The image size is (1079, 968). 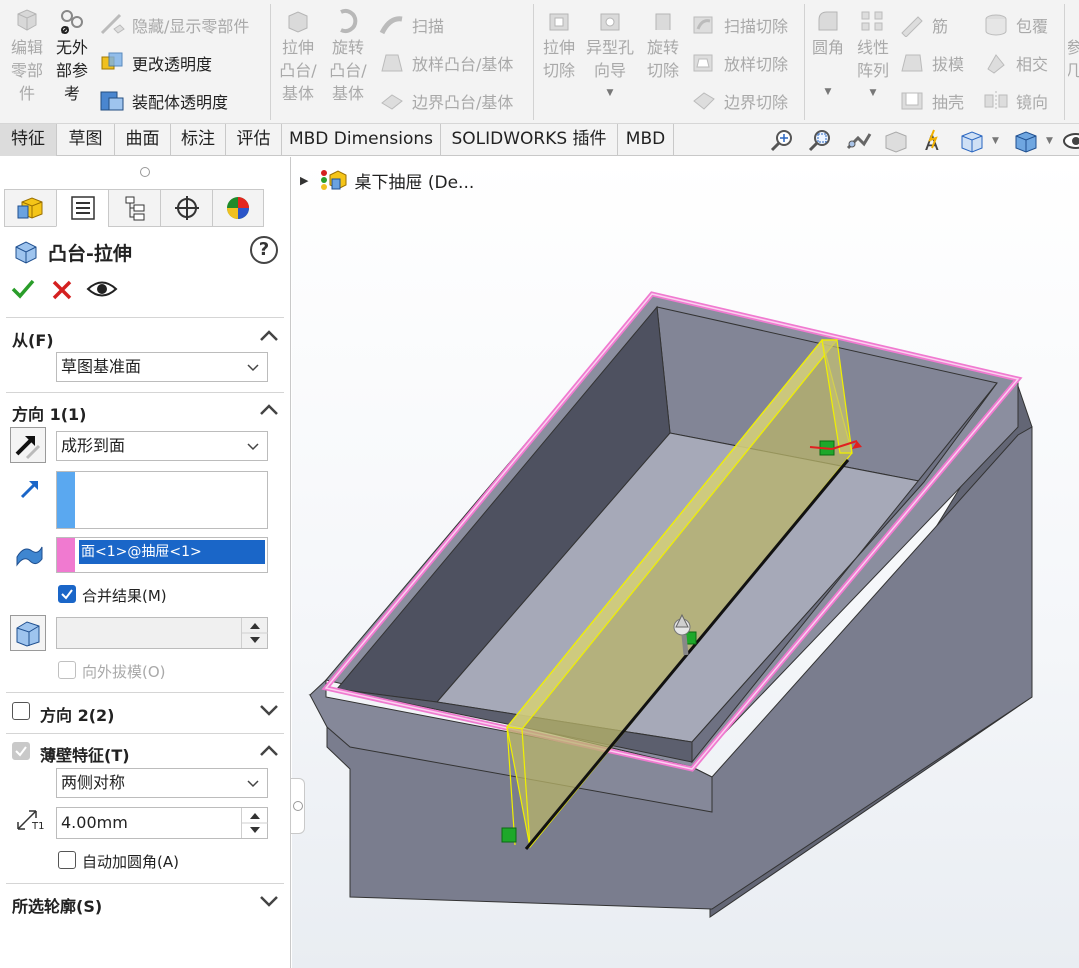 What do you see at coordinates (646, 140) in the screenshot?
I see `tab-mbd: MBD` at bounding box center [646, 140].